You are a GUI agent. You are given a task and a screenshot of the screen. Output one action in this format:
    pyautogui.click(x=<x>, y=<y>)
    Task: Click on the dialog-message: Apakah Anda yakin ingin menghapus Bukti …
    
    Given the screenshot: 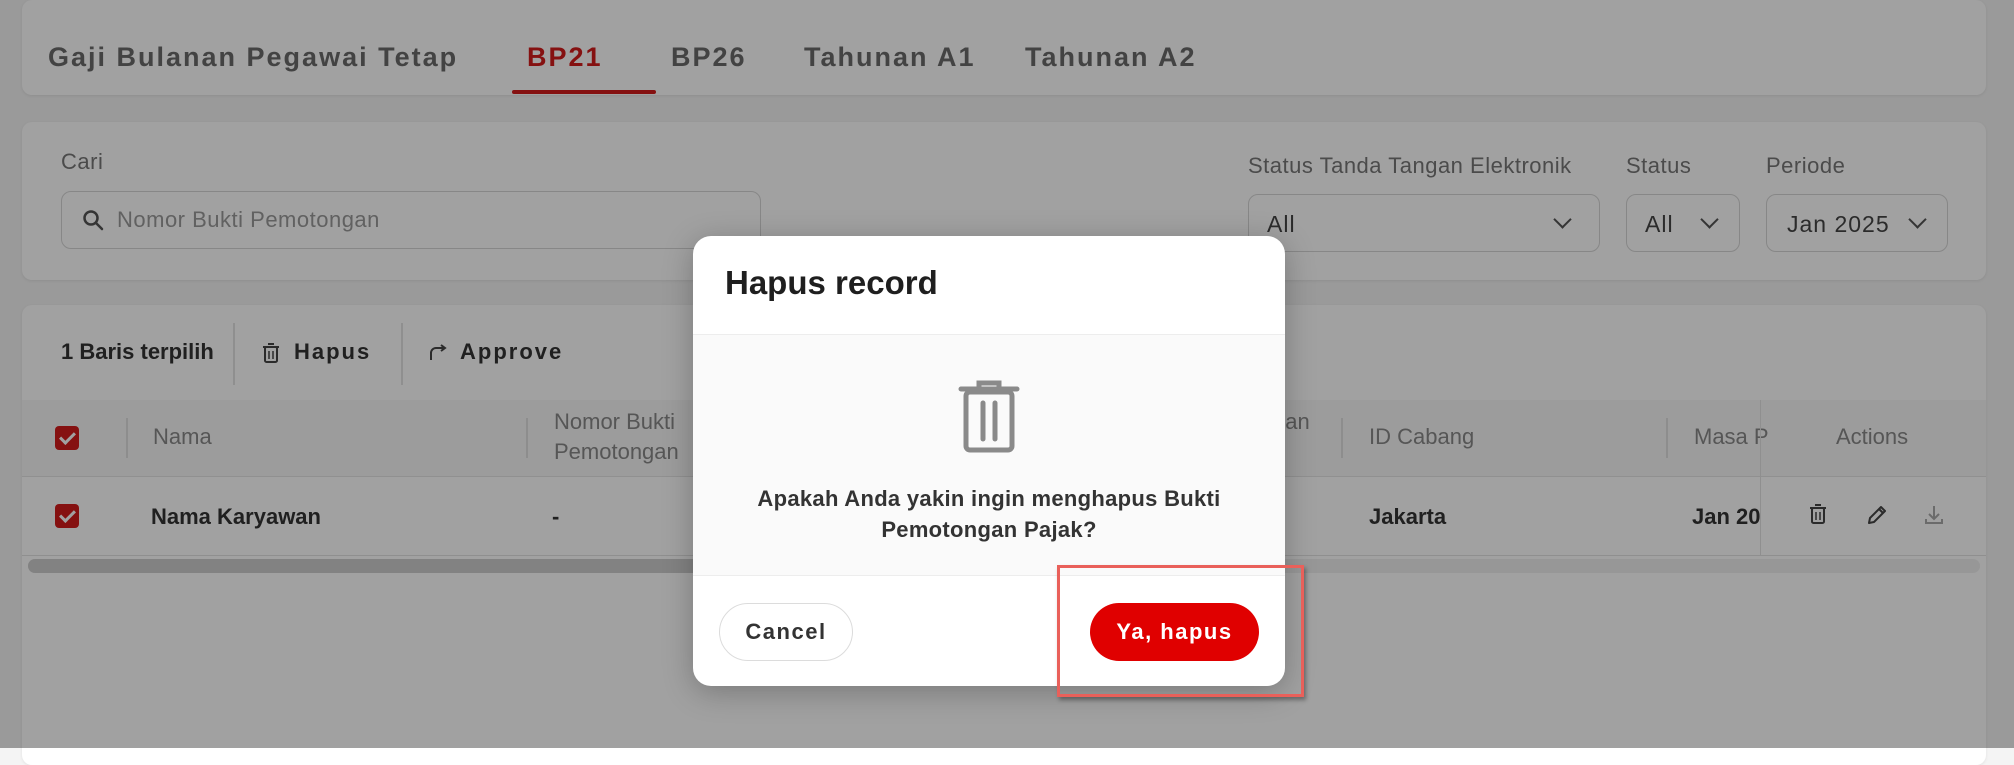 What is the action you would take?
    pyautogui.click(x=989, y=514)
    